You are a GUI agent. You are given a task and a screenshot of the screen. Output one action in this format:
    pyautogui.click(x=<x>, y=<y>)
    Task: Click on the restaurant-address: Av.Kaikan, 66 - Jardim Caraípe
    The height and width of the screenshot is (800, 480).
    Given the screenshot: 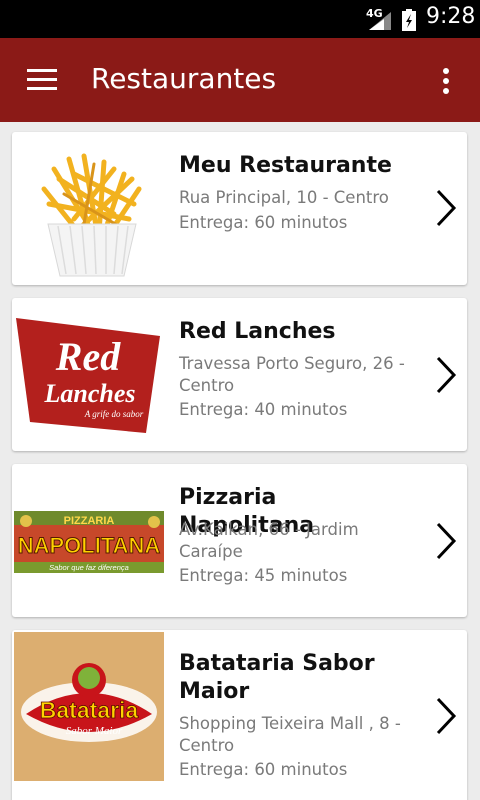 What is the action you would take?
    pyautogui.click(x=269, y=540)
    